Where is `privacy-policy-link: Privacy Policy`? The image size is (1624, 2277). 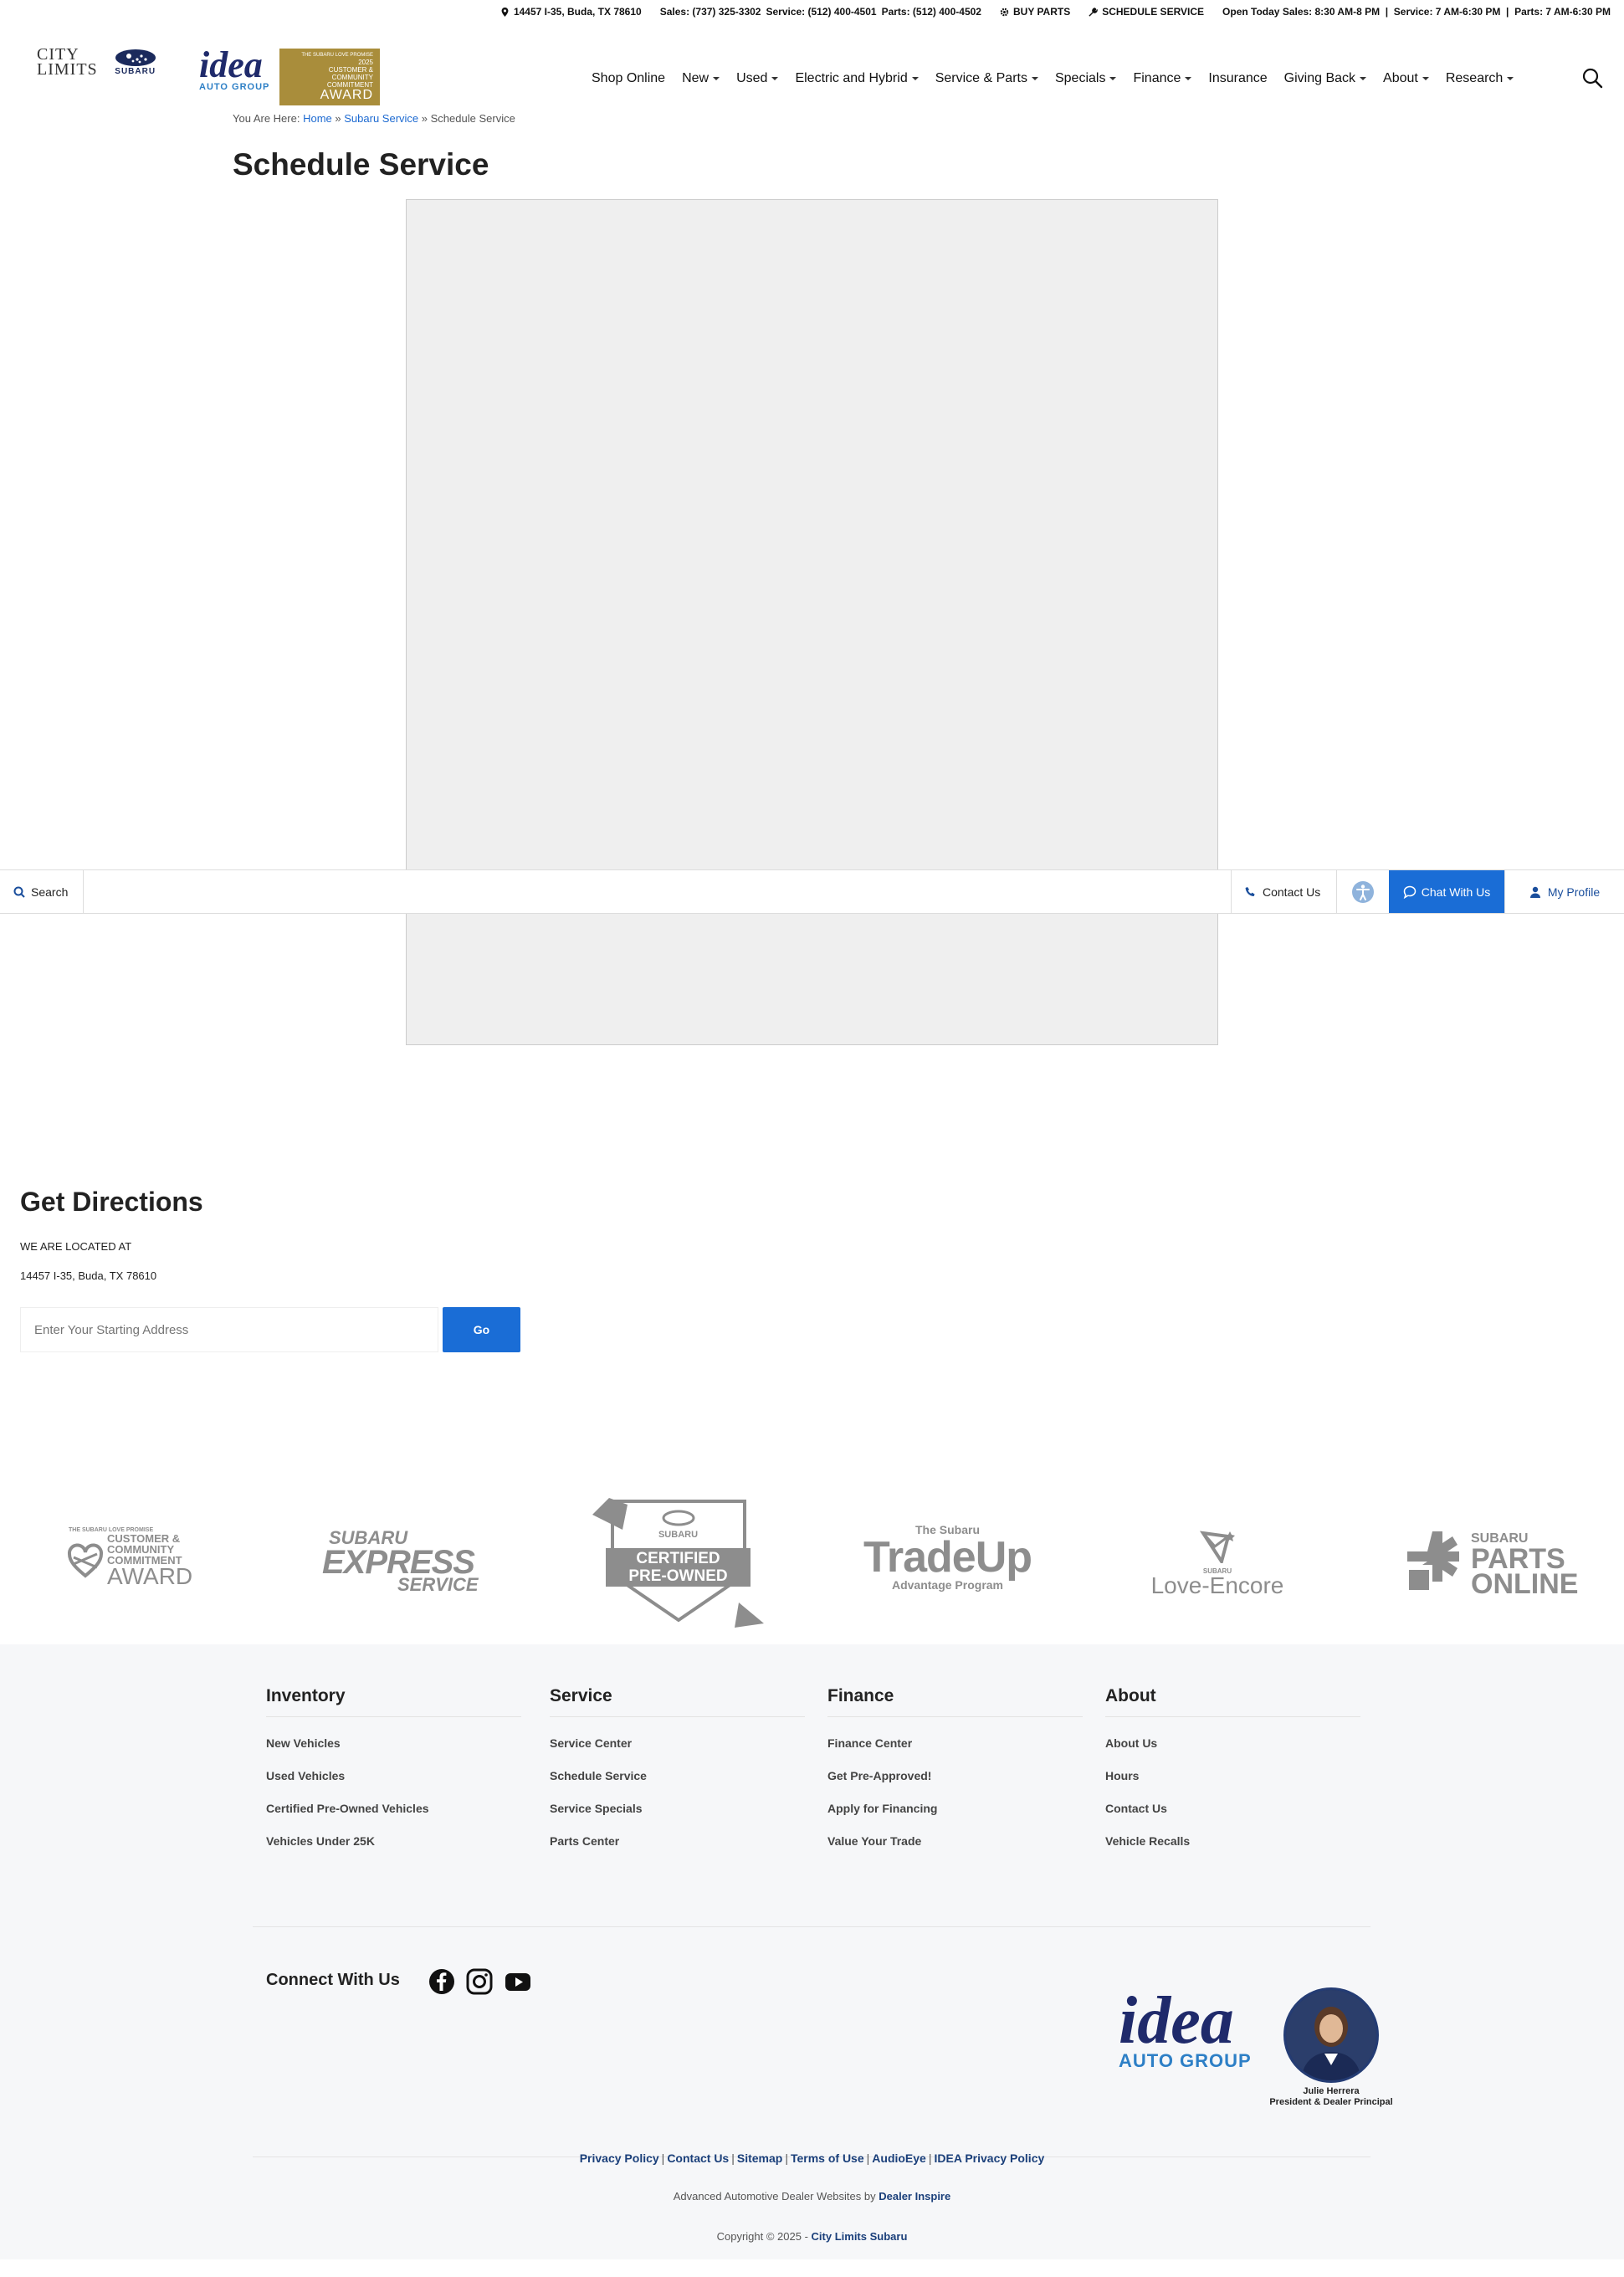
privacy-policy-link: Privacy Policy is located at coordinates (619, 2158).